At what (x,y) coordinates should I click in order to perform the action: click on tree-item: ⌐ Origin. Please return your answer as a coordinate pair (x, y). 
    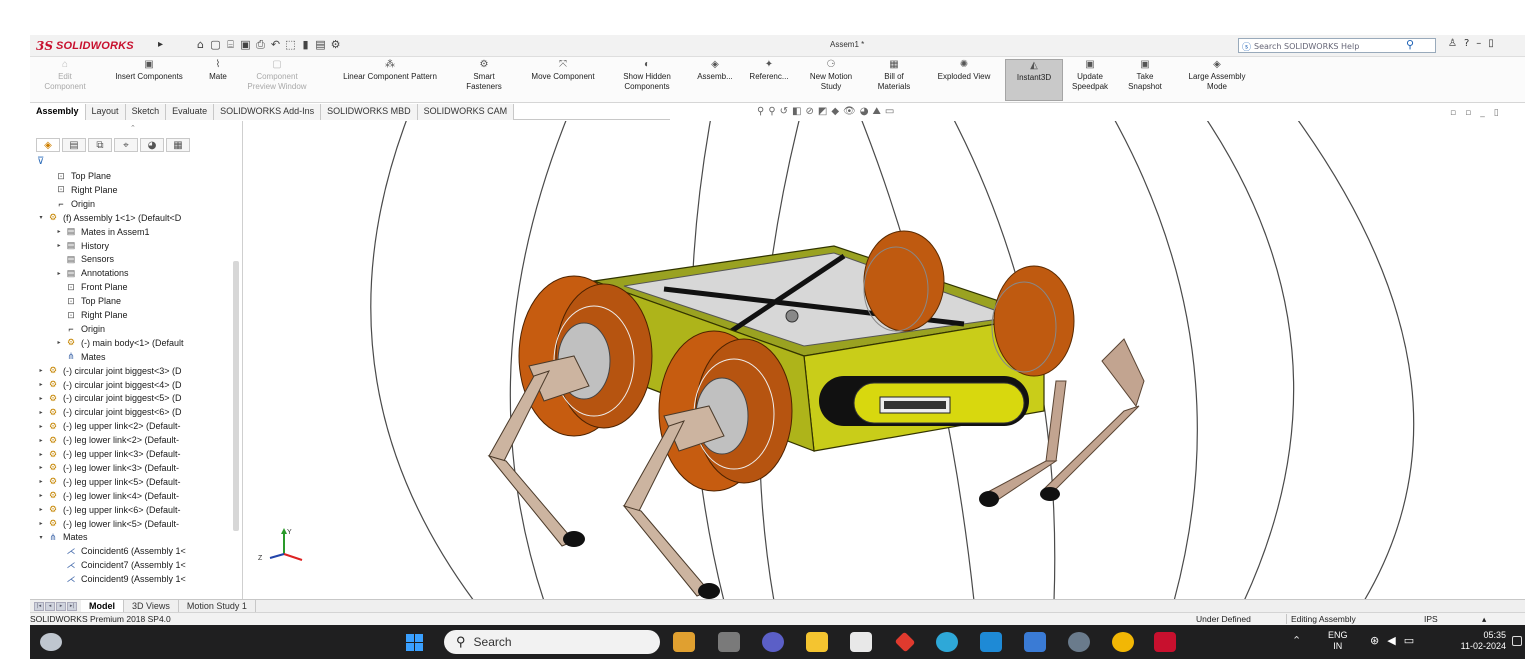
    Looking at the image, I should click on (142, 329).